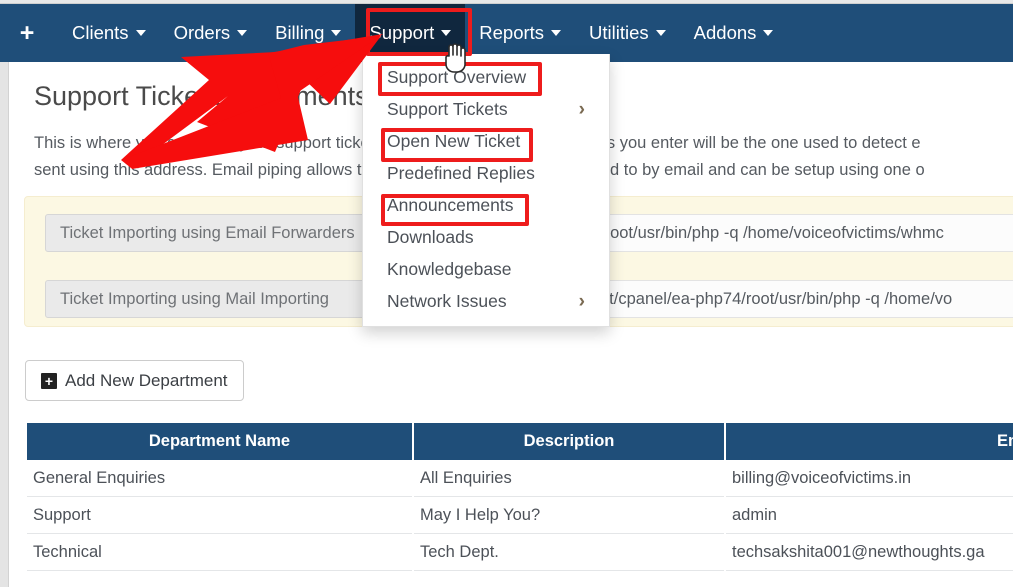 The width and height of the screenshot is (1013, 587). Describe the element at coordinates (450, 204) in the screenshot. I see `menu-item-label: Announcements` at that location.